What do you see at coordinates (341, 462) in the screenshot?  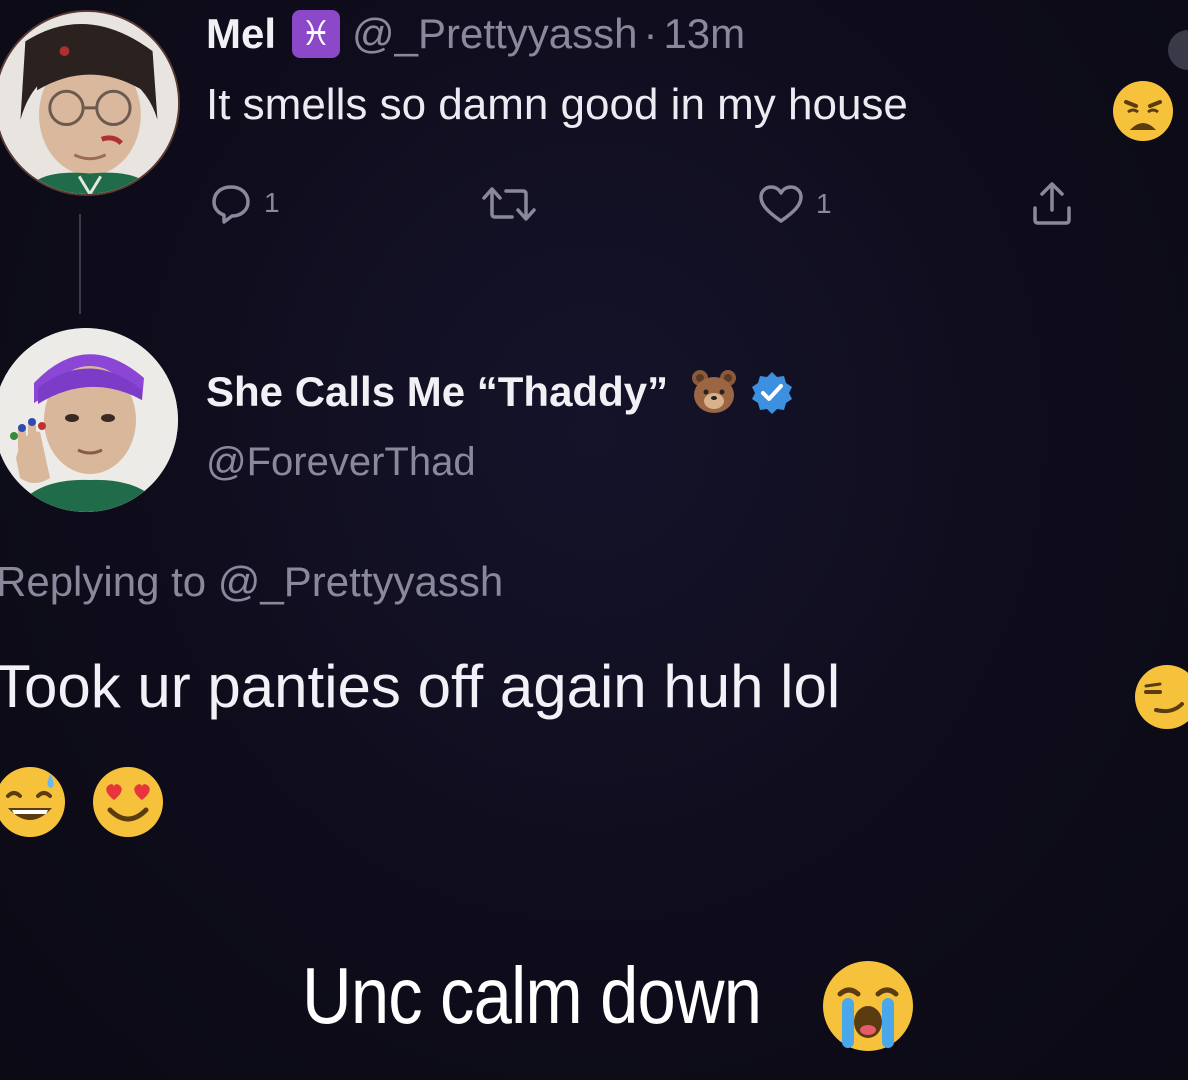 I see `reply-tweet-handle: @ForeverThad` at bounding box center [341, 462].